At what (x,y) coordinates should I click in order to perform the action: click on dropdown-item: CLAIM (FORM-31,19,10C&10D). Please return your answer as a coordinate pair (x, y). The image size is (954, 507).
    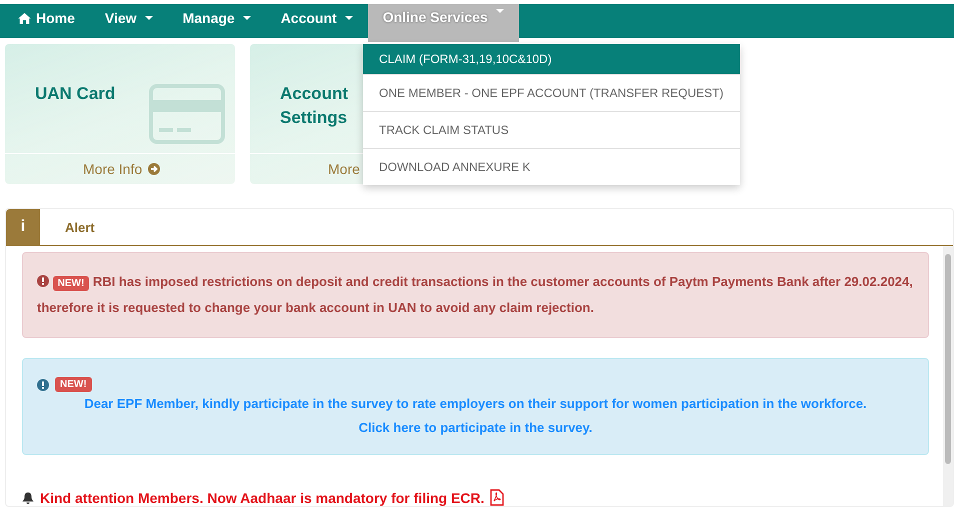
    Looking at the image, I should click on (551, 59).